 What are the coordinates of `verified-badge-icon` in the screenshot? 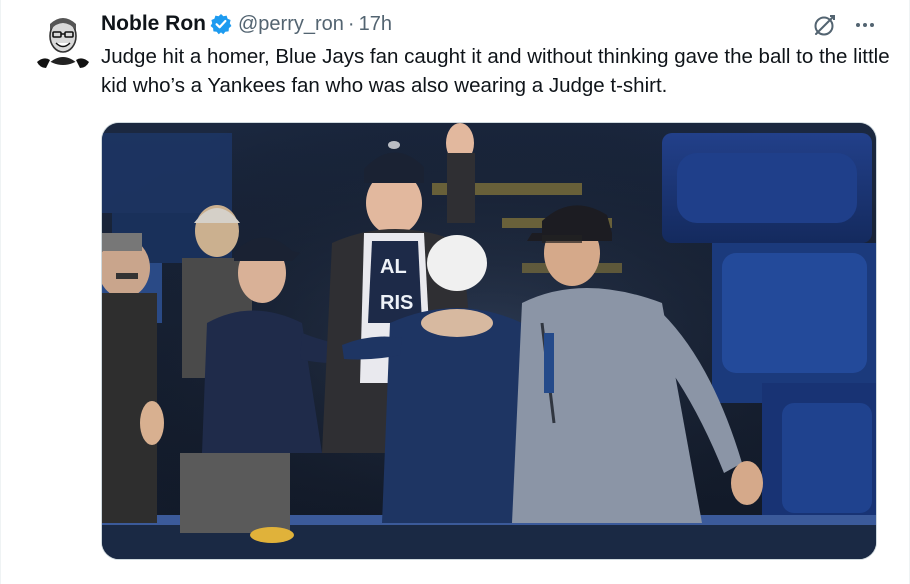 It's located at (221, 24).